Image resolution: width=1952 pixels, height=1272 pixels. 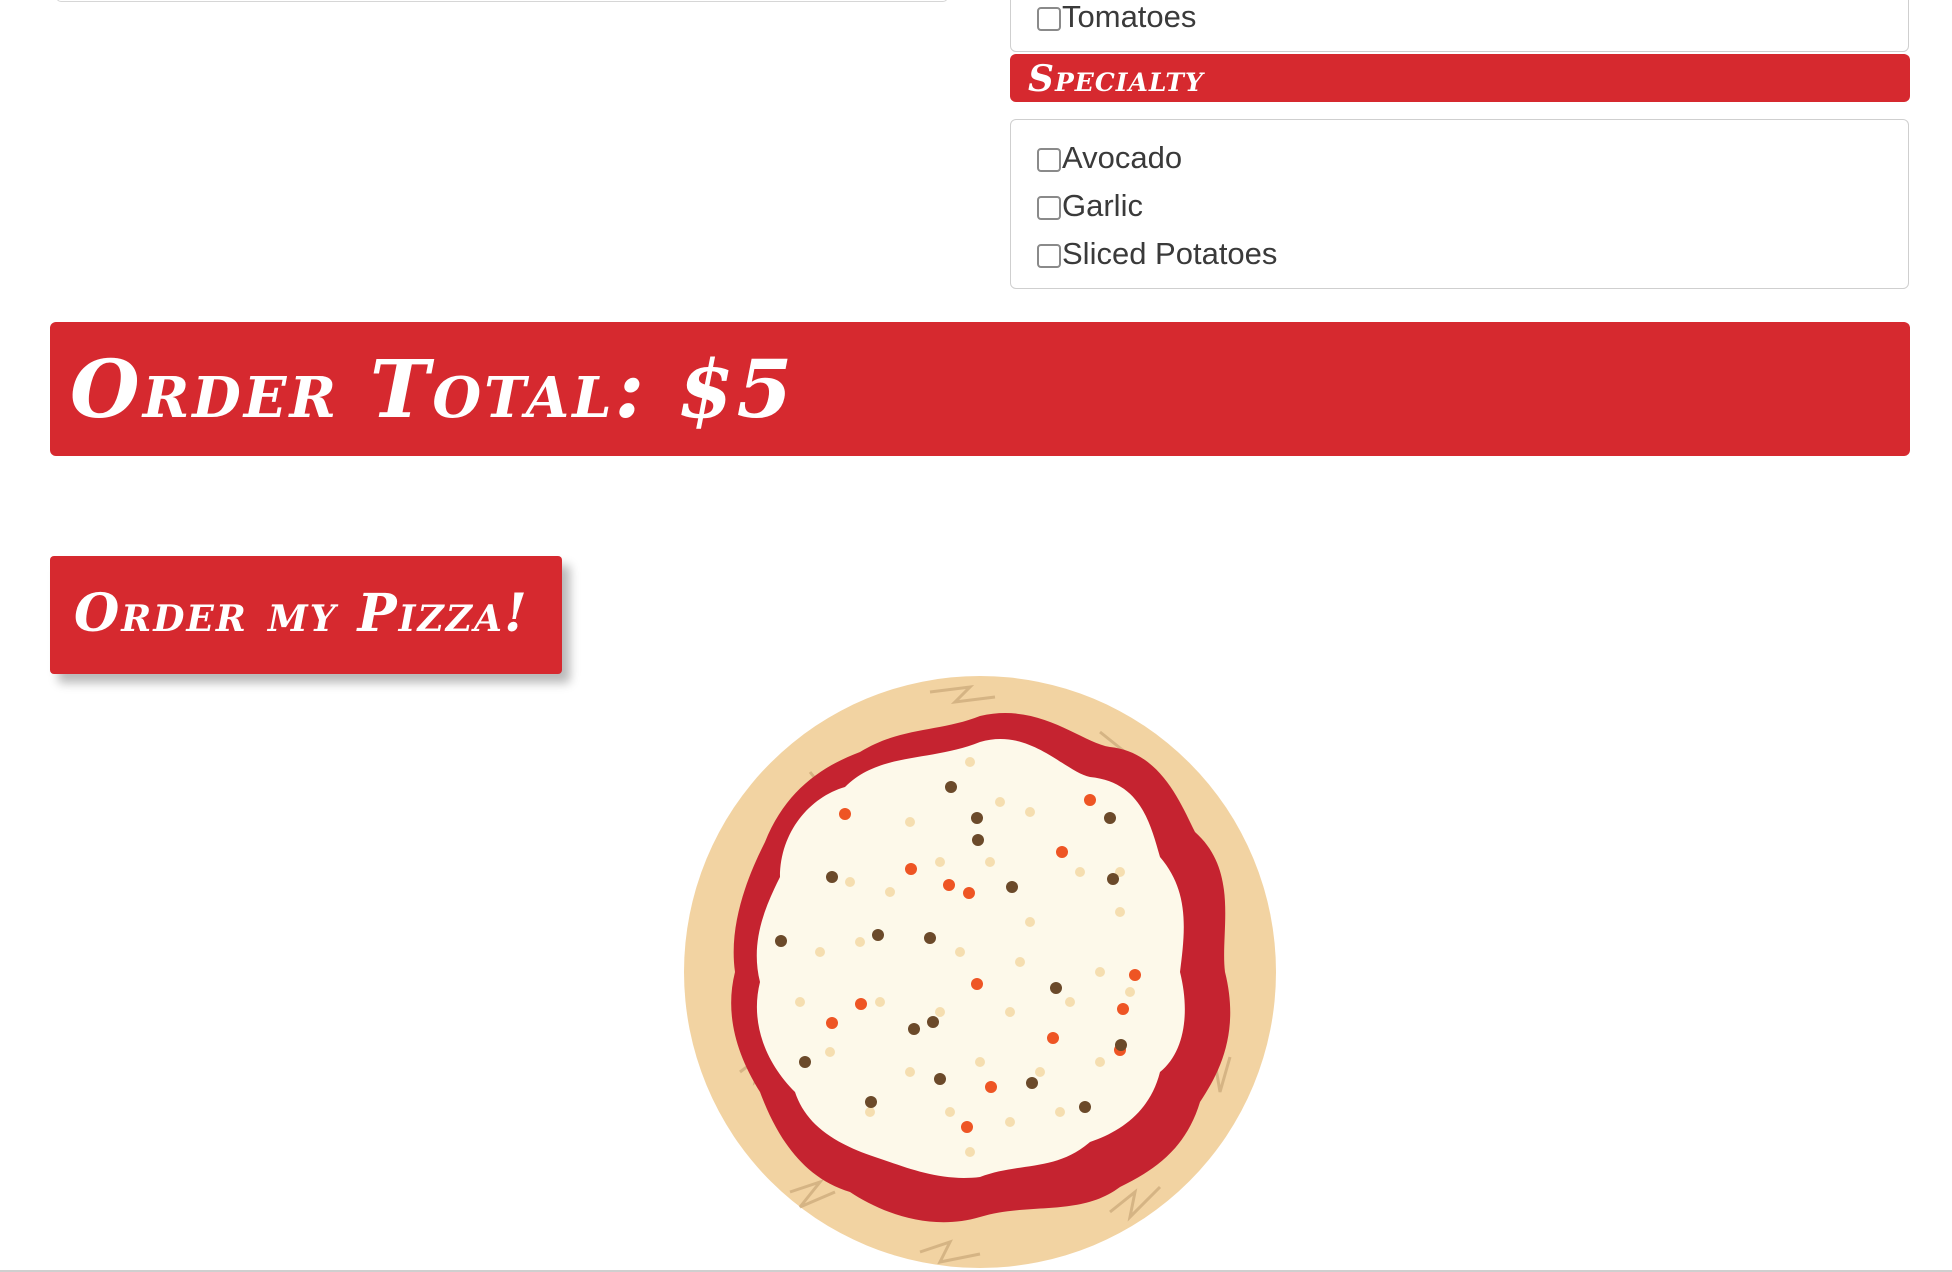 What do you see at coordinates (1049, 208) in the screenshot?
I see `garlic-checkbox` at bounding box center [1049, 208].